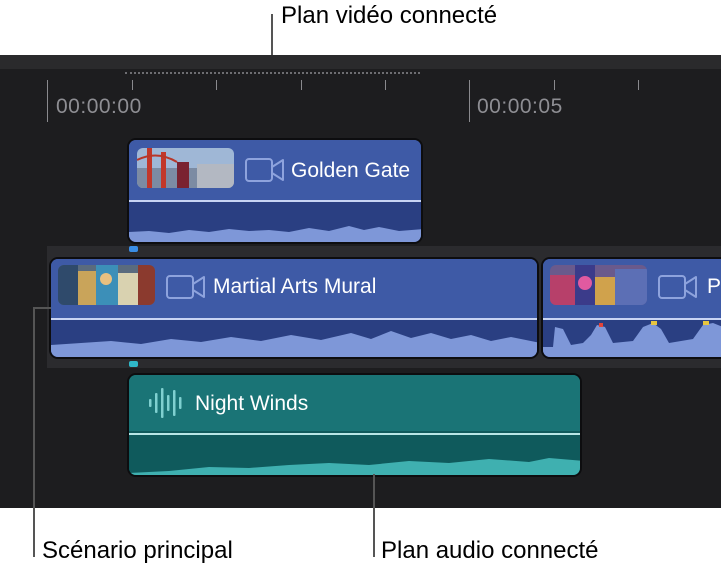 Image resolution: width=721 pixels, height=577 pixels. Describe the element at coordinates (34, 432) in the screenshot. I see `callout-primary-storyline-leader-v` at that location.